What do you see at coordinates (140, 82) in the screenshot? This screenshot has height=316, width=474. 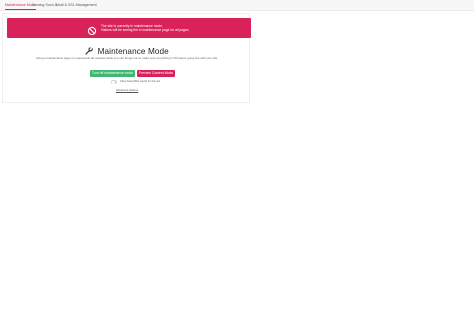 I see `searchbot-toggle-label: Allow SearchBot crawls for this site` at bounding box center [140, 82].